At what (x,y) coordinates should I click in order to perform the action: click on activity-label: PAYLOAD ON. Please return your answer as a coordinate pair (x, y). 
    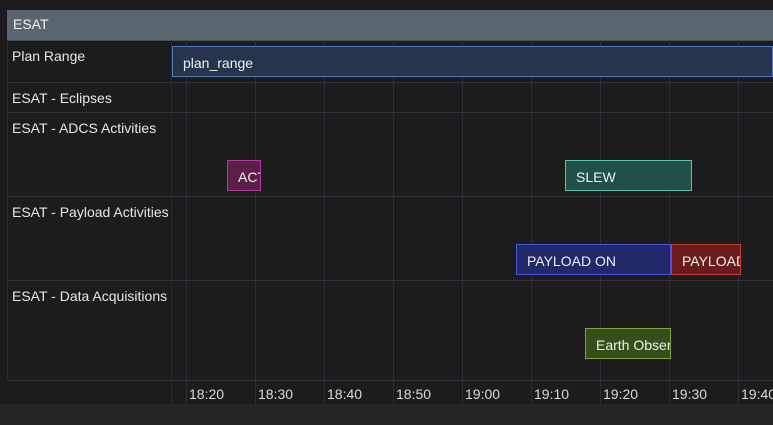
    Looking at the image, I should click on (571, 261).